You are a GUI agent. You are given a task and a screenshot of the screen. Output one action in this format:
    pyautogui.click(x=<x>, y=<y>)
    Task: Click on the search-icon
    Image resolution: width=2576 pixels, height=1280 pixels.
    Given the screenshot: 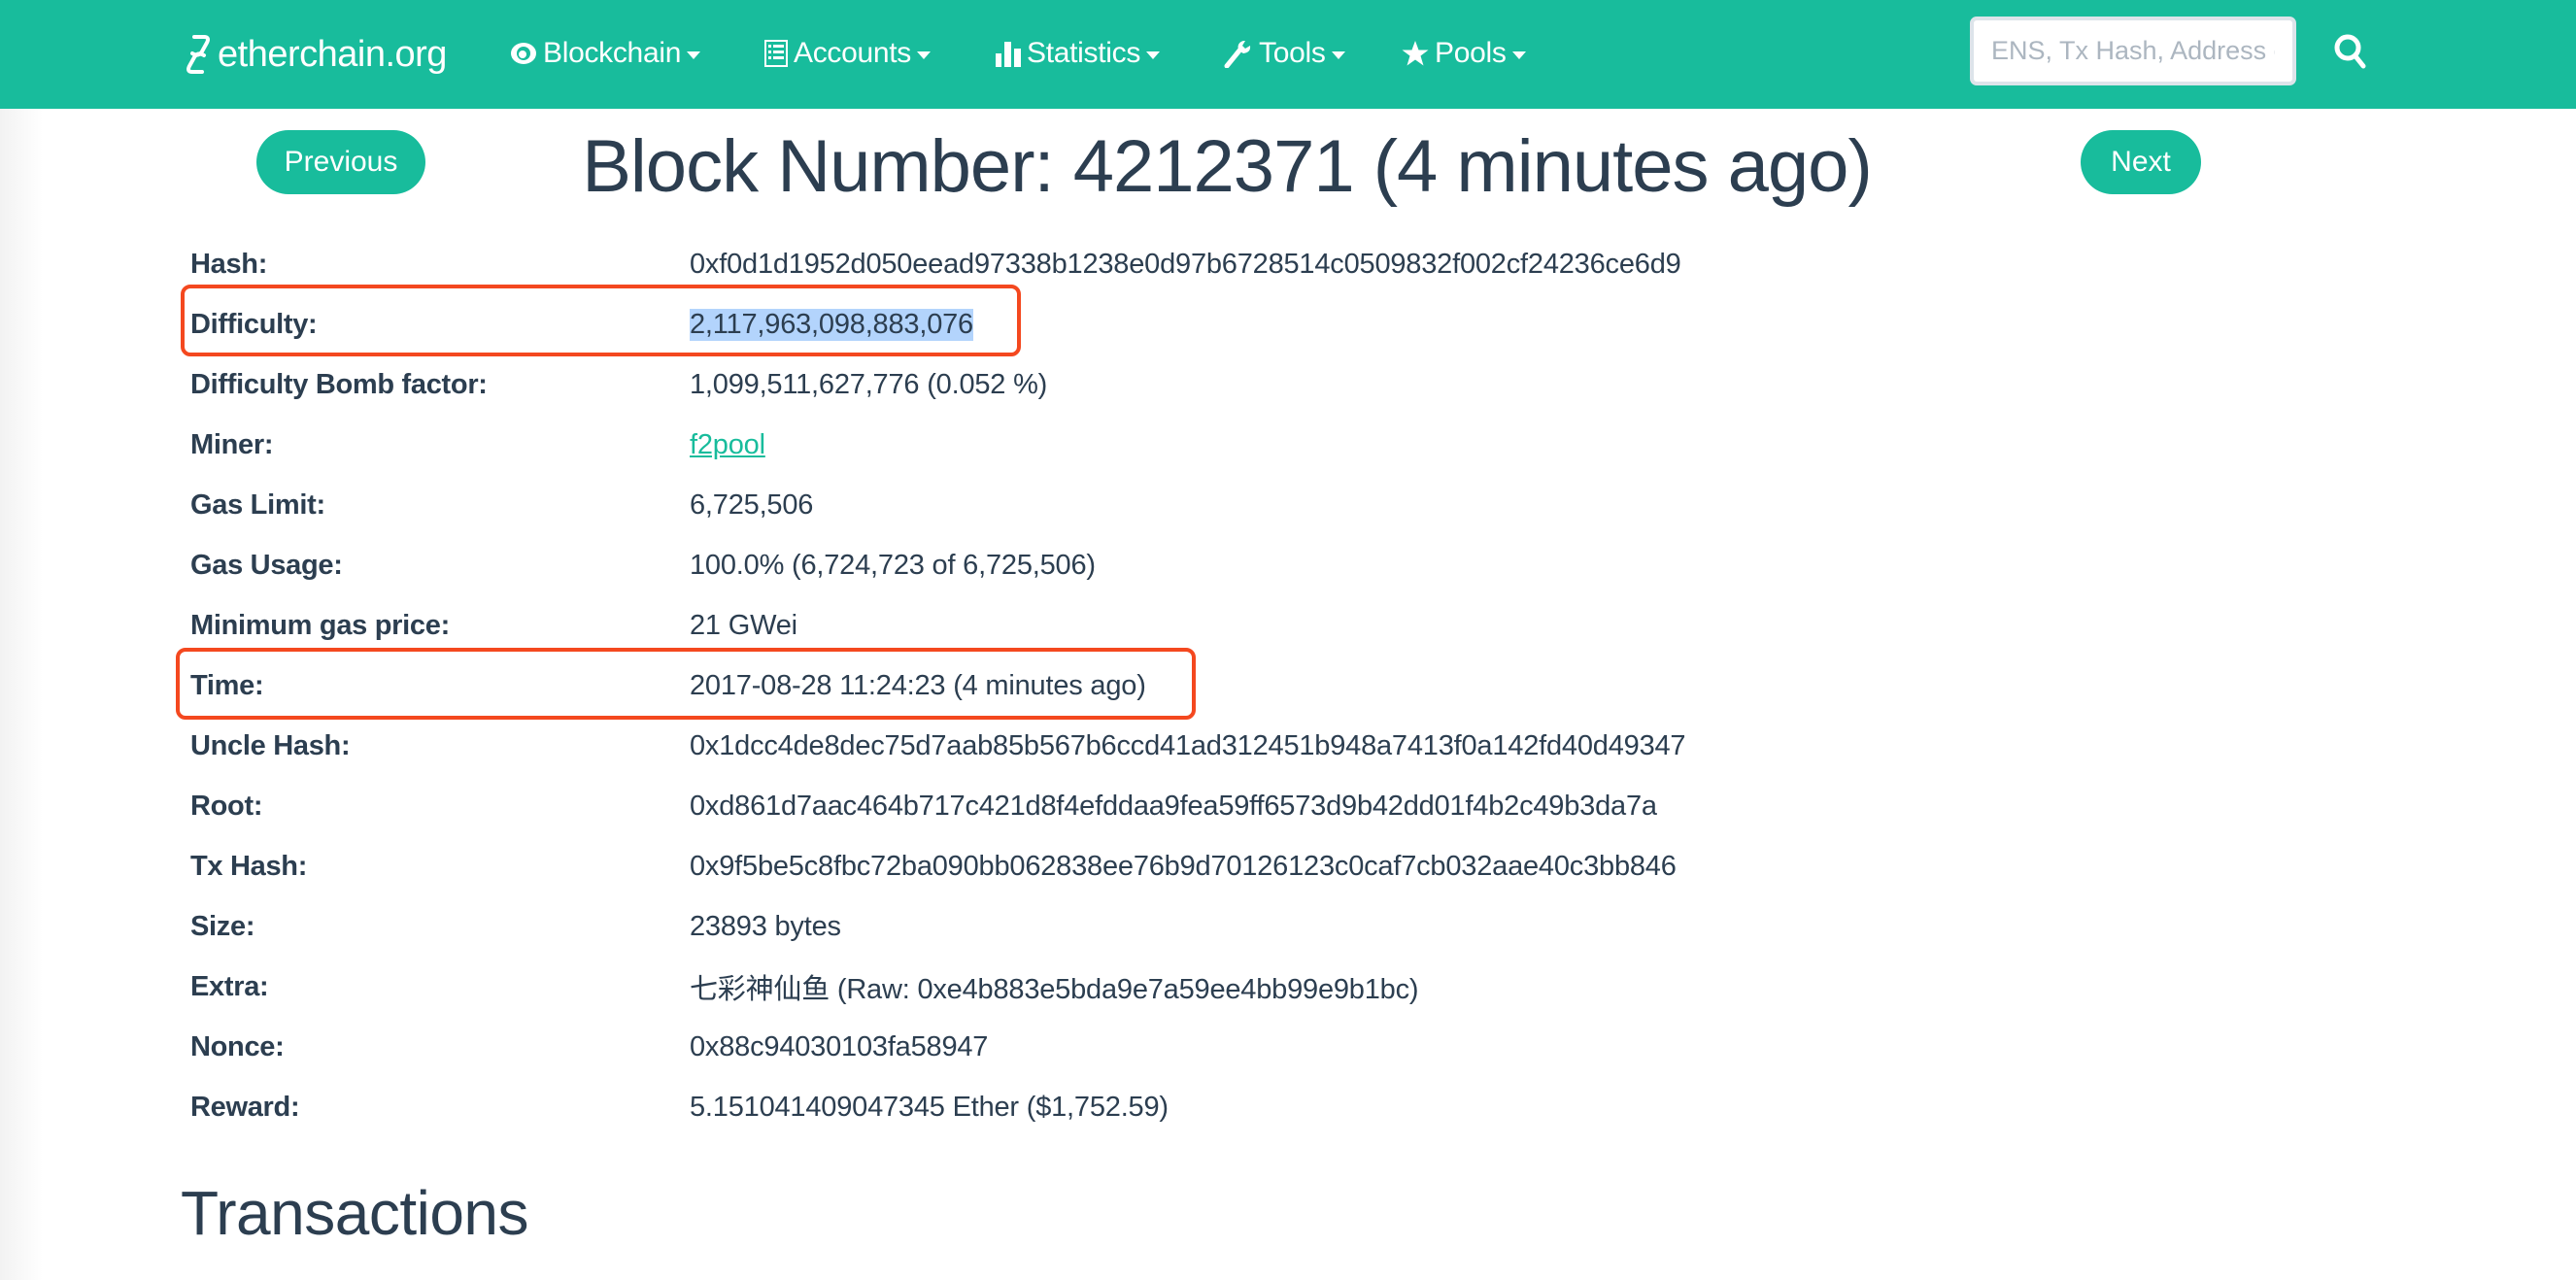 What is the action you would take?
    pyautogui.click(x=2350, y=52)
    